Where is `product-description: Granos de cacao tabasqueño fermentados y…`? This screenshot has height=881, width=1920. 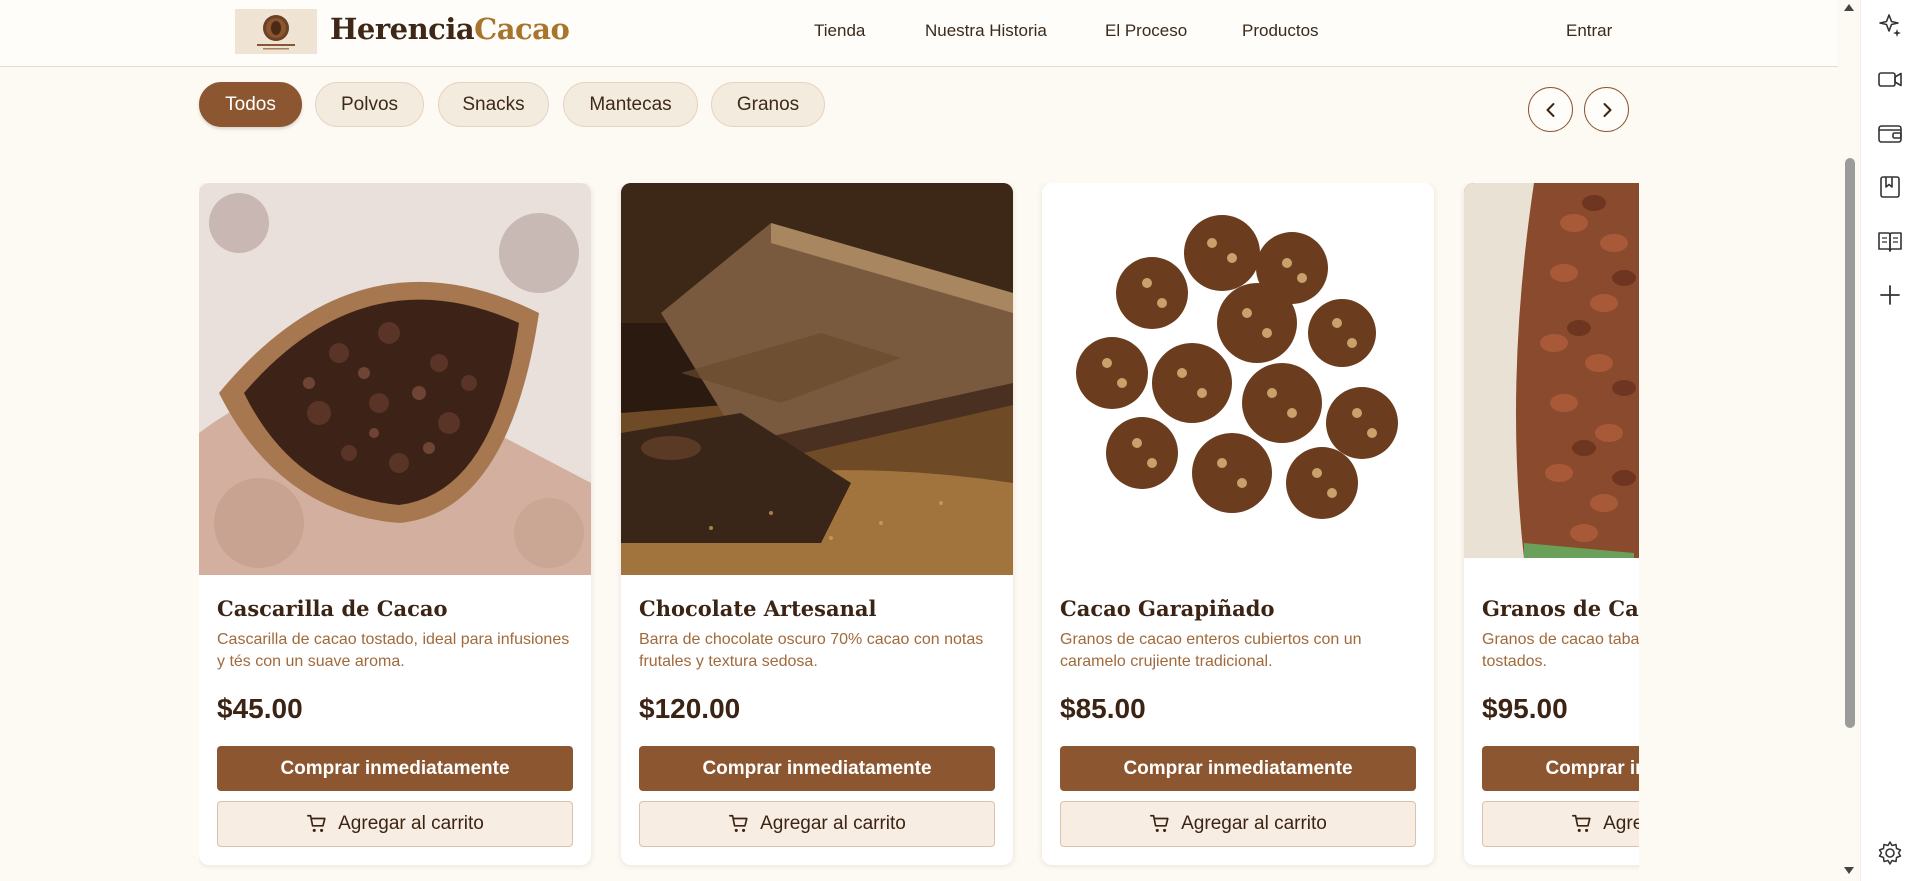
product-description: Granos de cacao tabasqueño fermentados y… is located at coordinates (1560, 650).